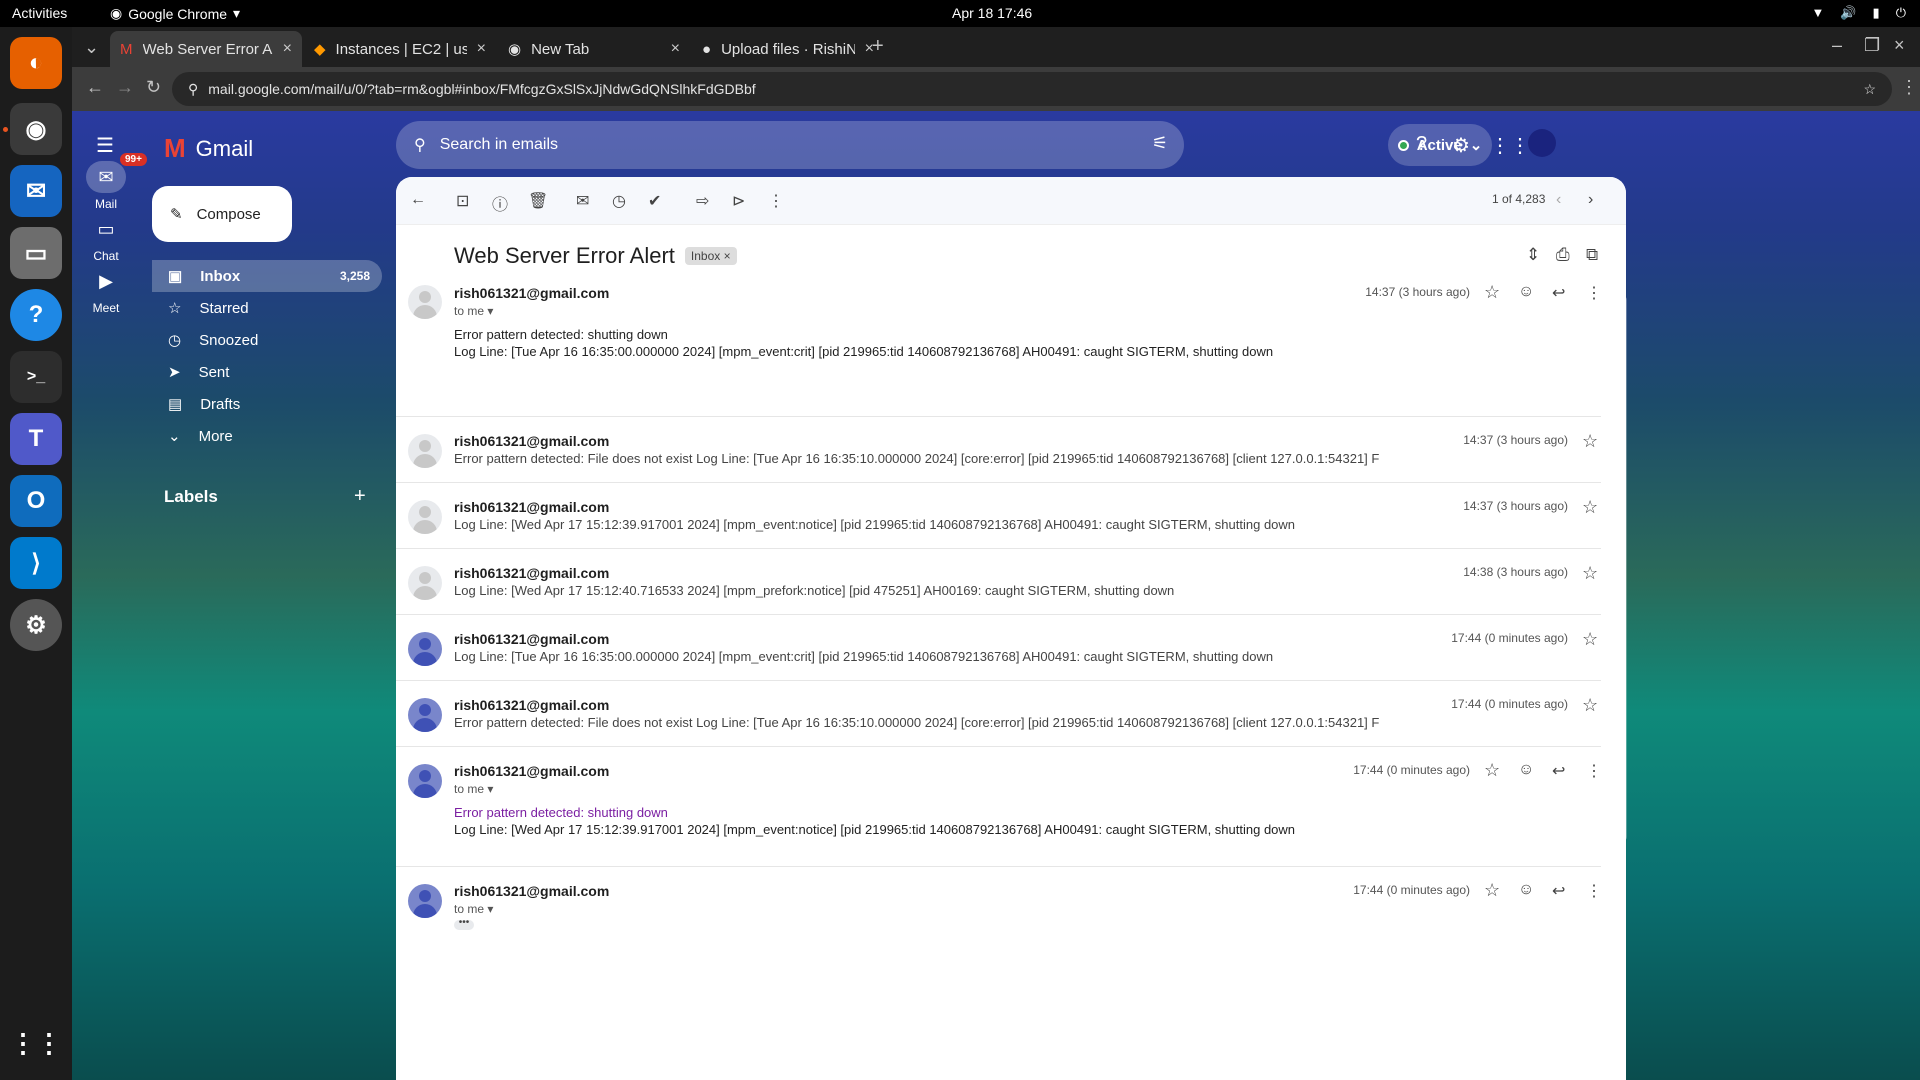 The height and width of the screenshot is (1080, 1920). I want to click on tab-gmail: M Web Server Error Alert - ×, so click(206, 49).